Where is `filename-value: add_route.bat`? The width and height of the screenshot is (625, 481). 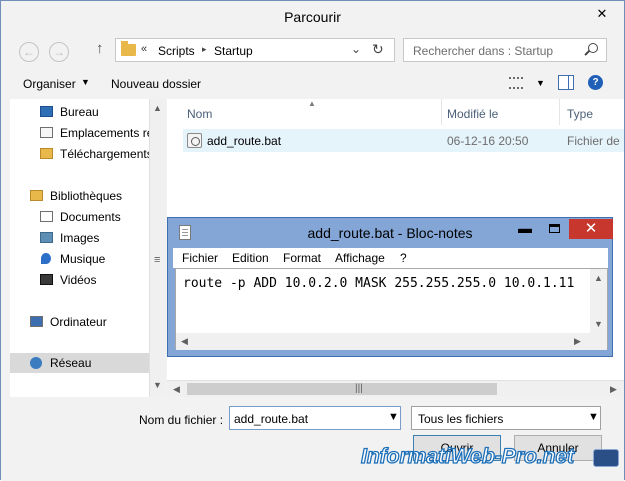
filename-value: add_route.bat is located at coordinates (271, 419).